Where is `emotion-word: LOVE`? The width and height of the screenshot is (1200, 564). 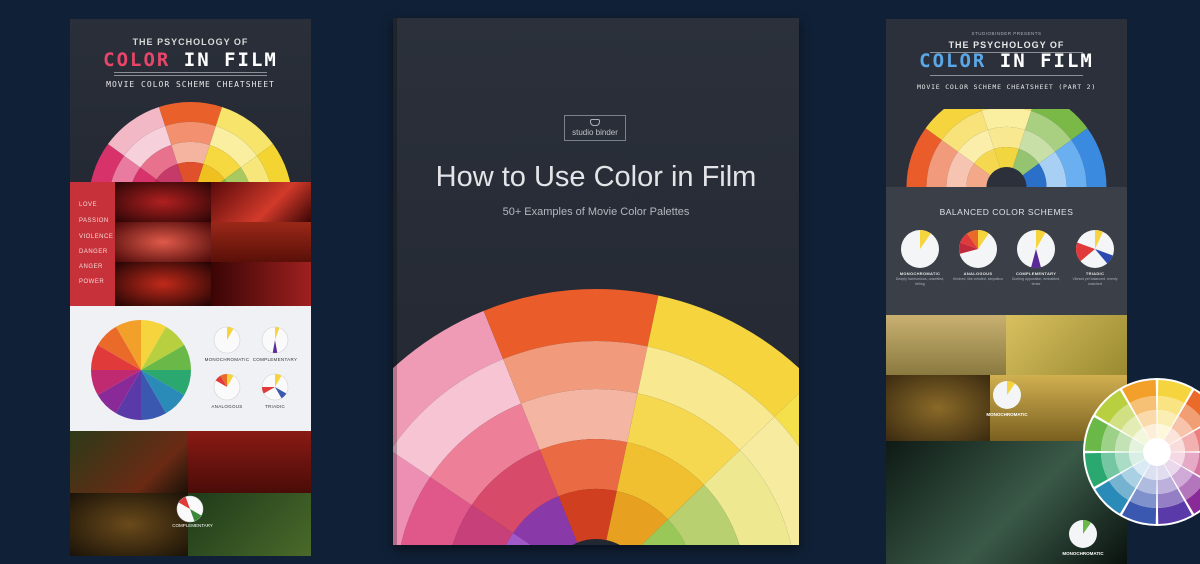 emotion-word: LOVE is located at coordinates (88, 205).